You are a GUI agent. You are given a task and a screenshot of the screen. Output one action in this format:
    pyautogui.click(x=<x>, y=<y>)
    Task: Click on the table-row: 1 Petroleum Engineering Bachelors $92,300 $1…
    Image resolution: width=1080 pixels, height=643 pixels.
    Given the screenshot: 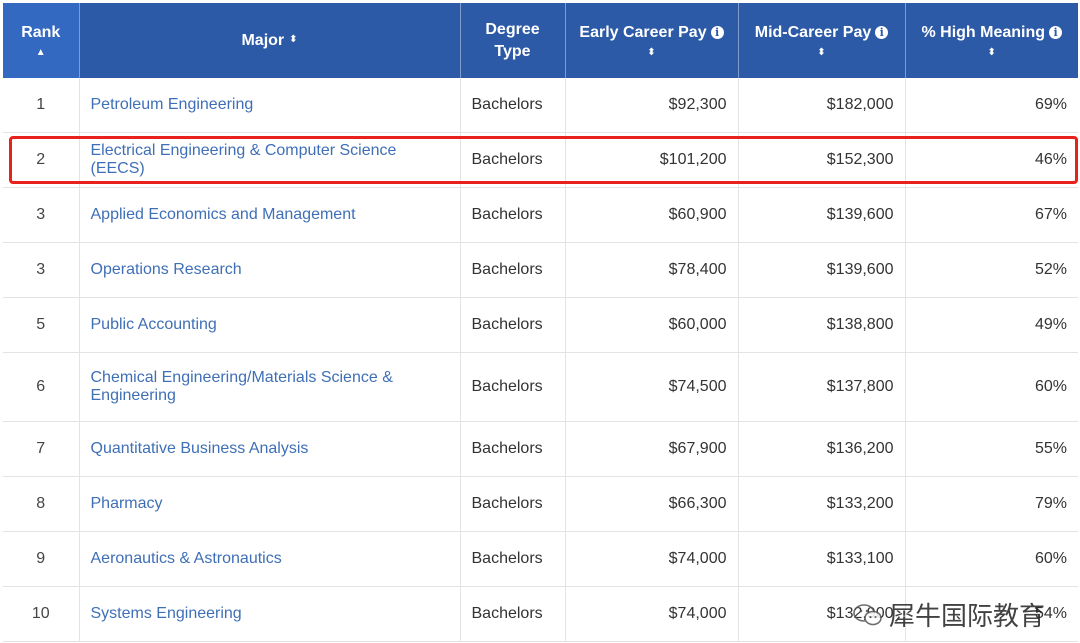 What is the action you would take?
    pyautogui.click(x=540, y=105)
    